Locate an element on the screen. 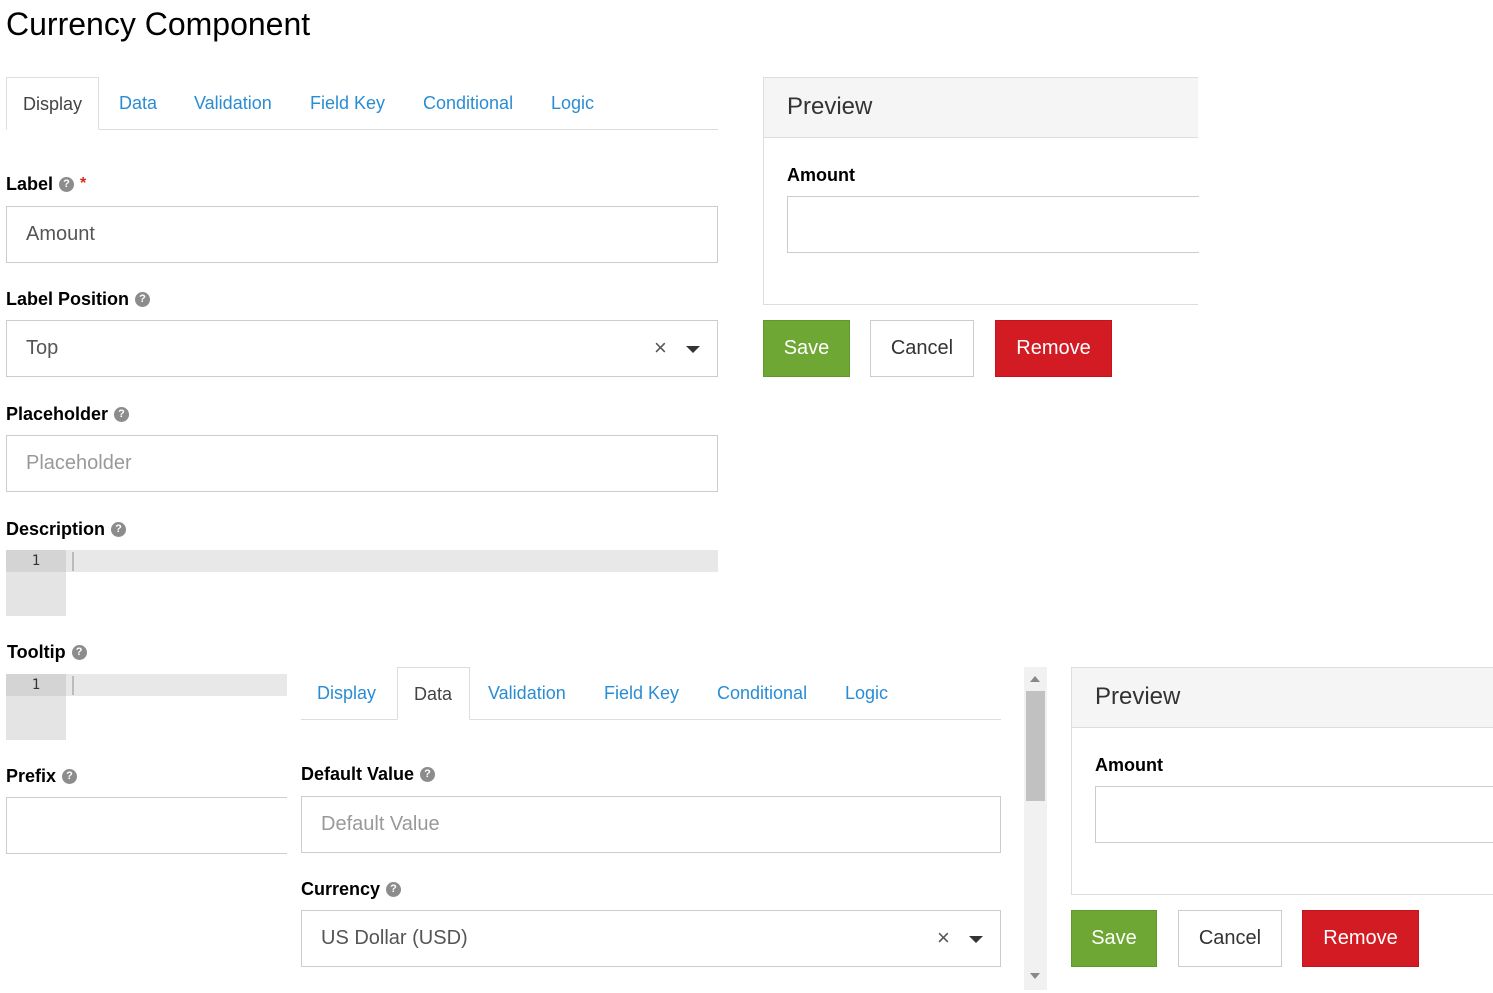 The image size is (1493, 993). placeholder-text: Placeholder is located at coordinates (57, 414).